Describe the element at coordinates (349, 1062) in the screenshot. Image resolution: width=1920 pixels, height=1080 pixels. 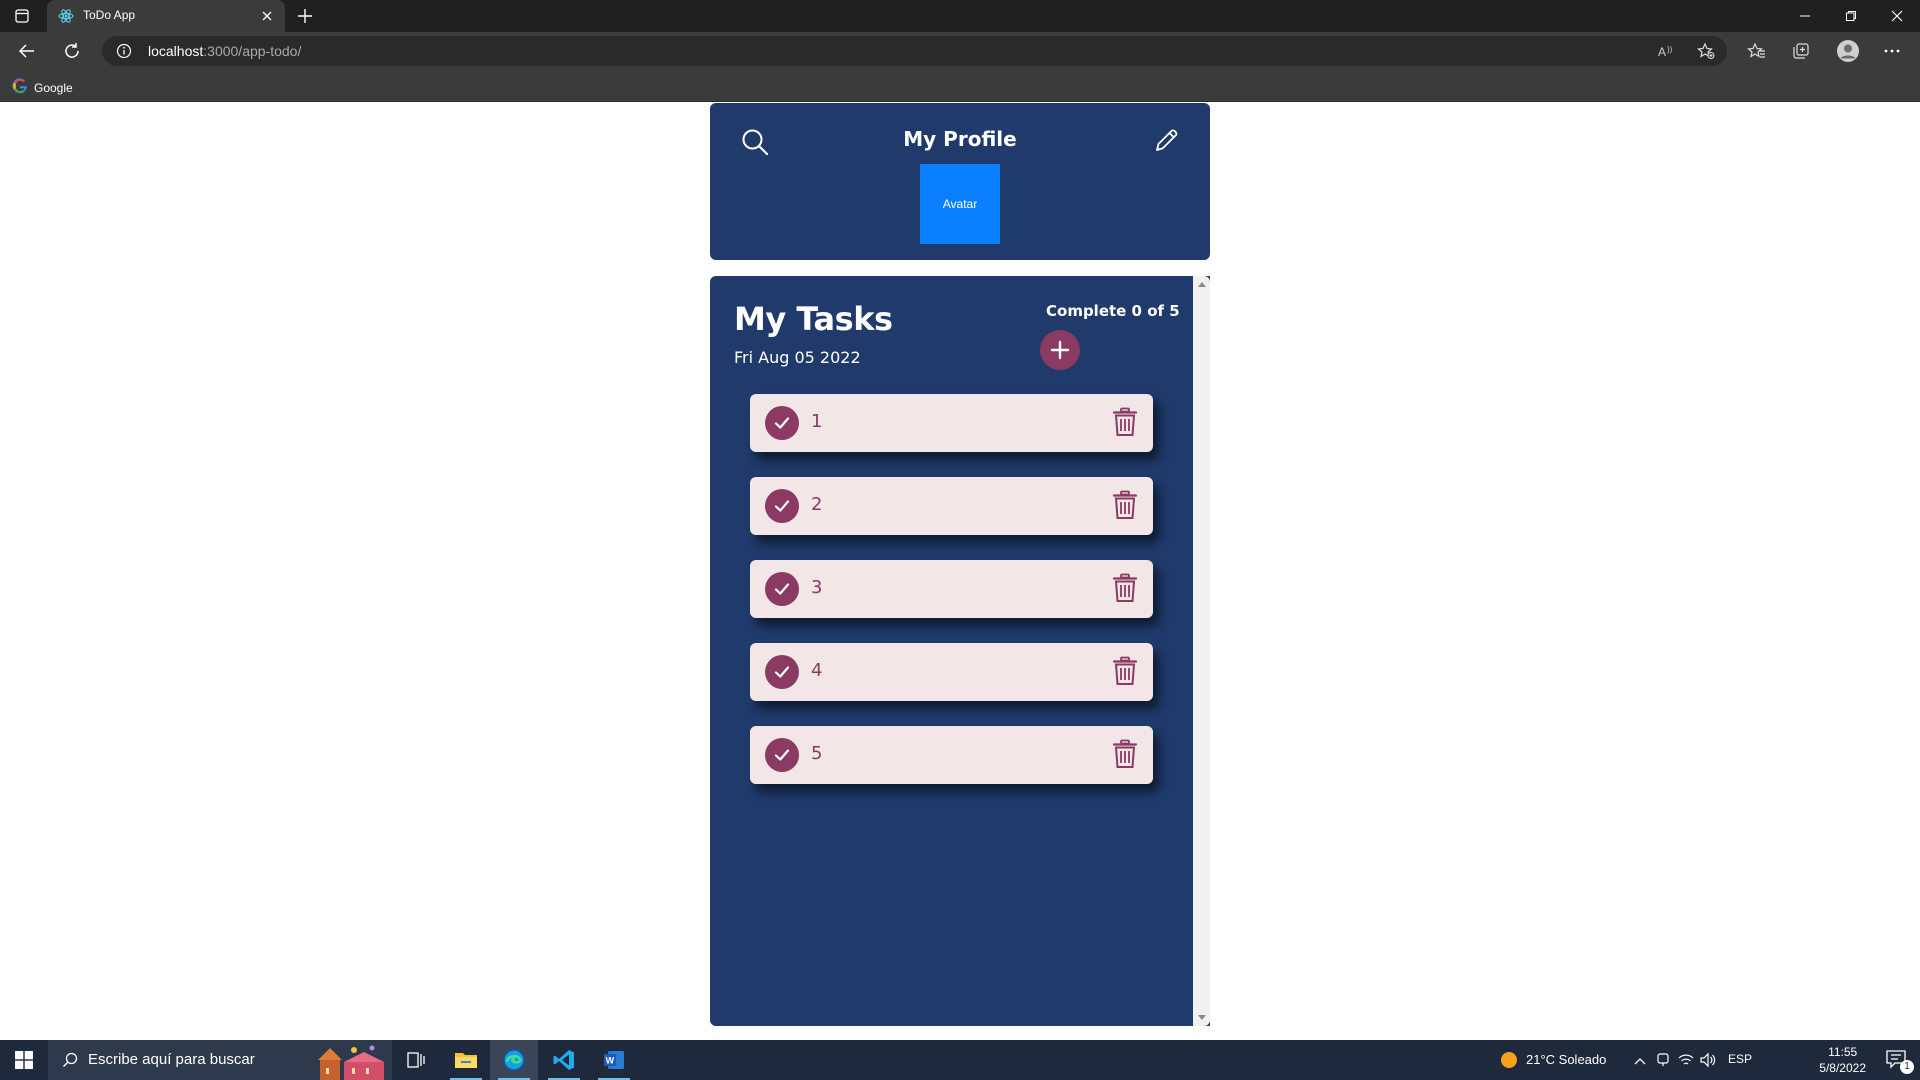
I see `search-highlight-illustration` at that location.